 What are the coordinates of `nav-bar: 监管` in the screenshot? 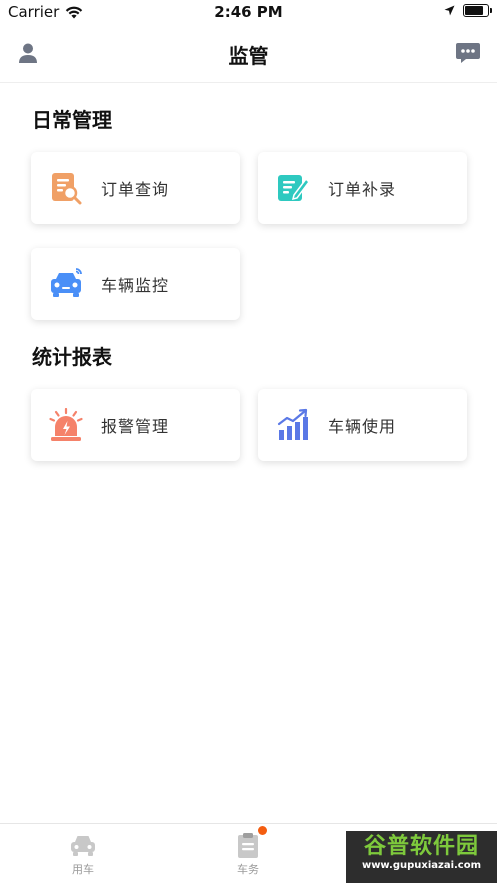 It's located at (248, 54).